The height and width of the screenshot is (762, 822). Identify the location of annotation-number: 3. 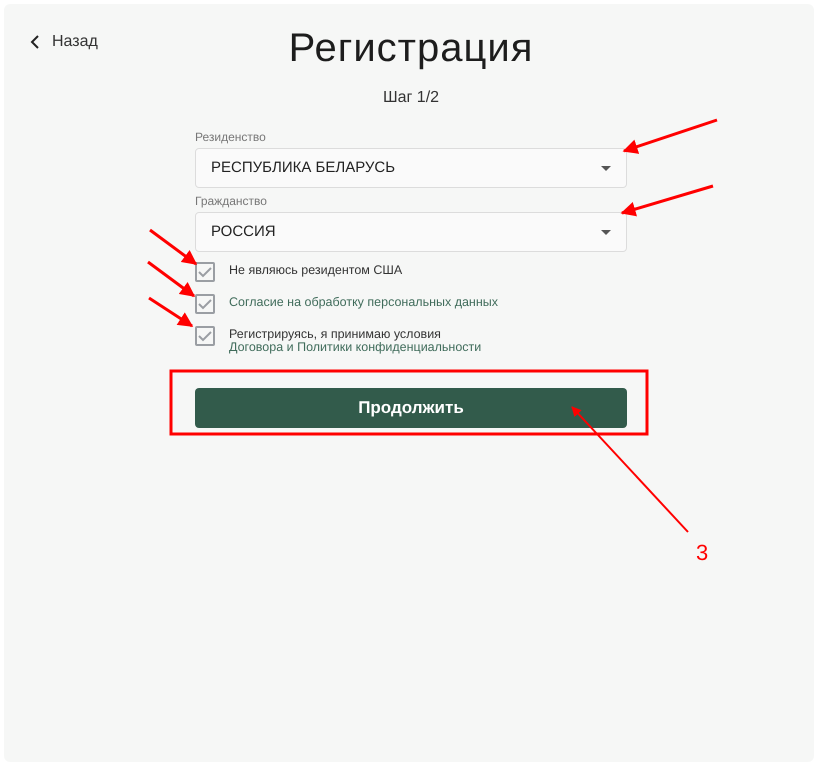
(702, 553).